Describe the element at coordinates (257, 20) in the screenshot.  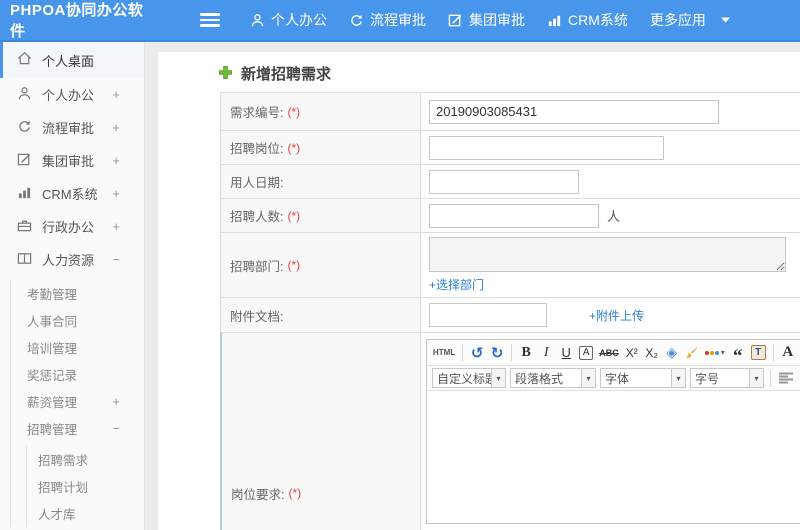
I see `user-icon` at that location.